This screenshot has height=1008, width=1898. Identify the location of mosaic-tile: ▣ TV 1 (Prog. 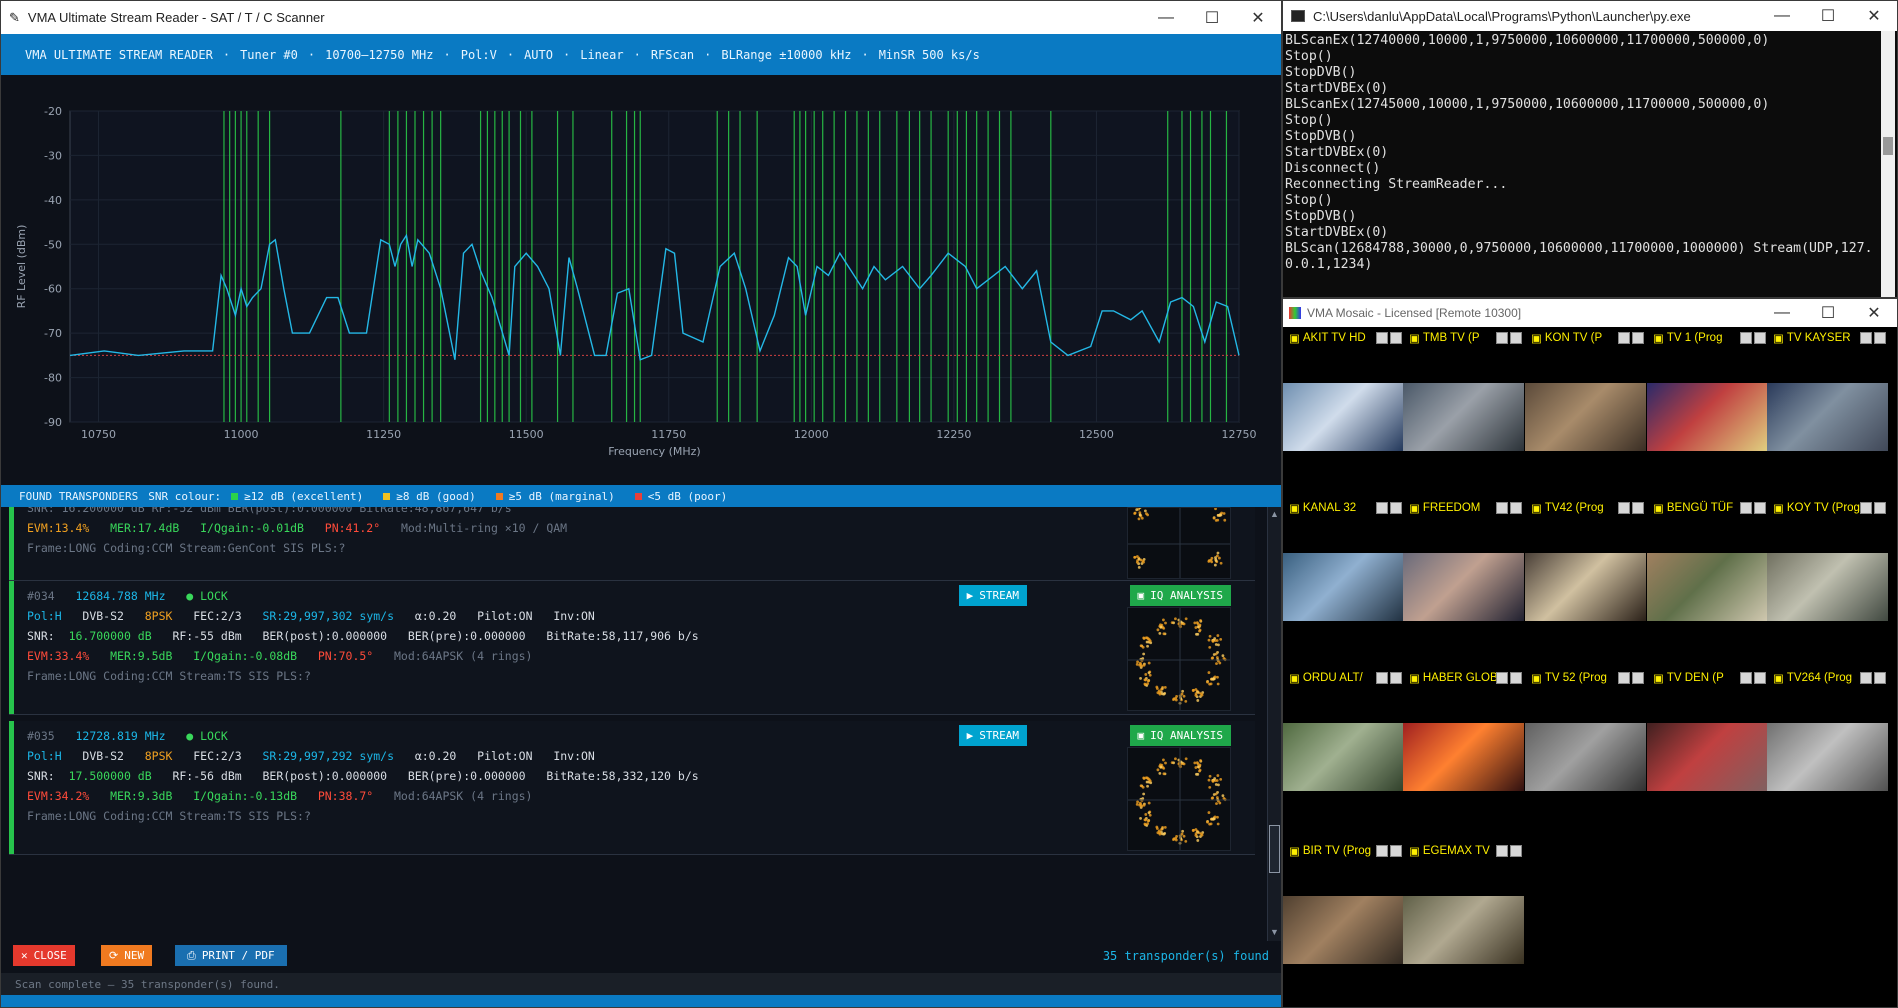
(1707, 390).